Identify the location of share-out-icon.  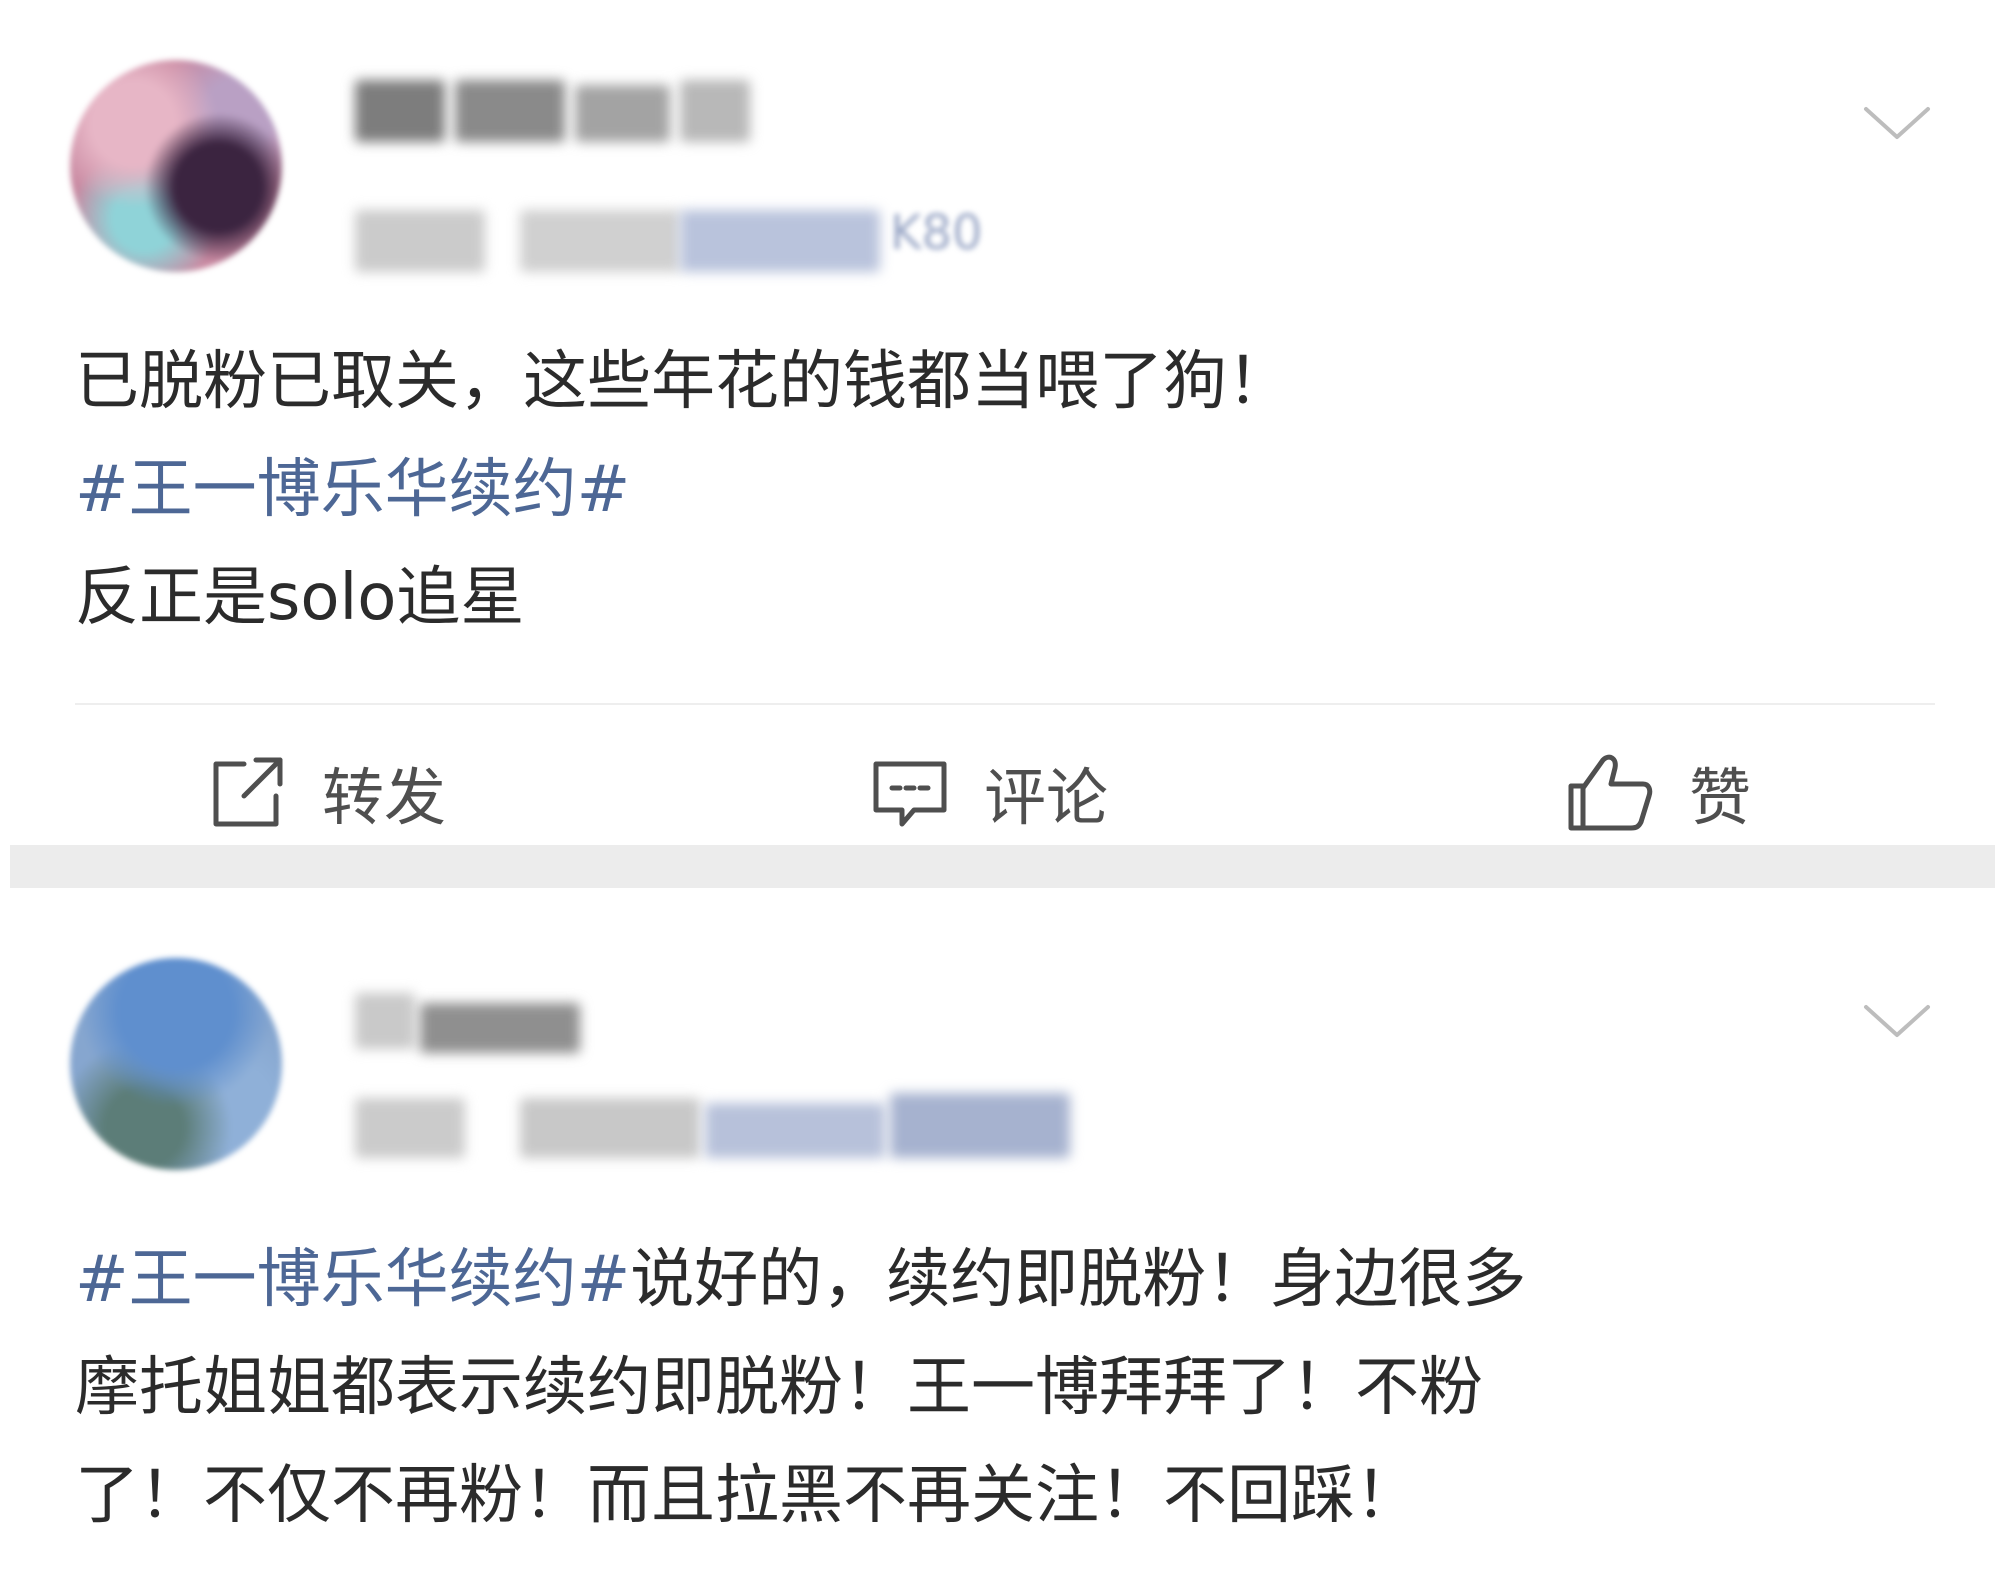
(248, 792).